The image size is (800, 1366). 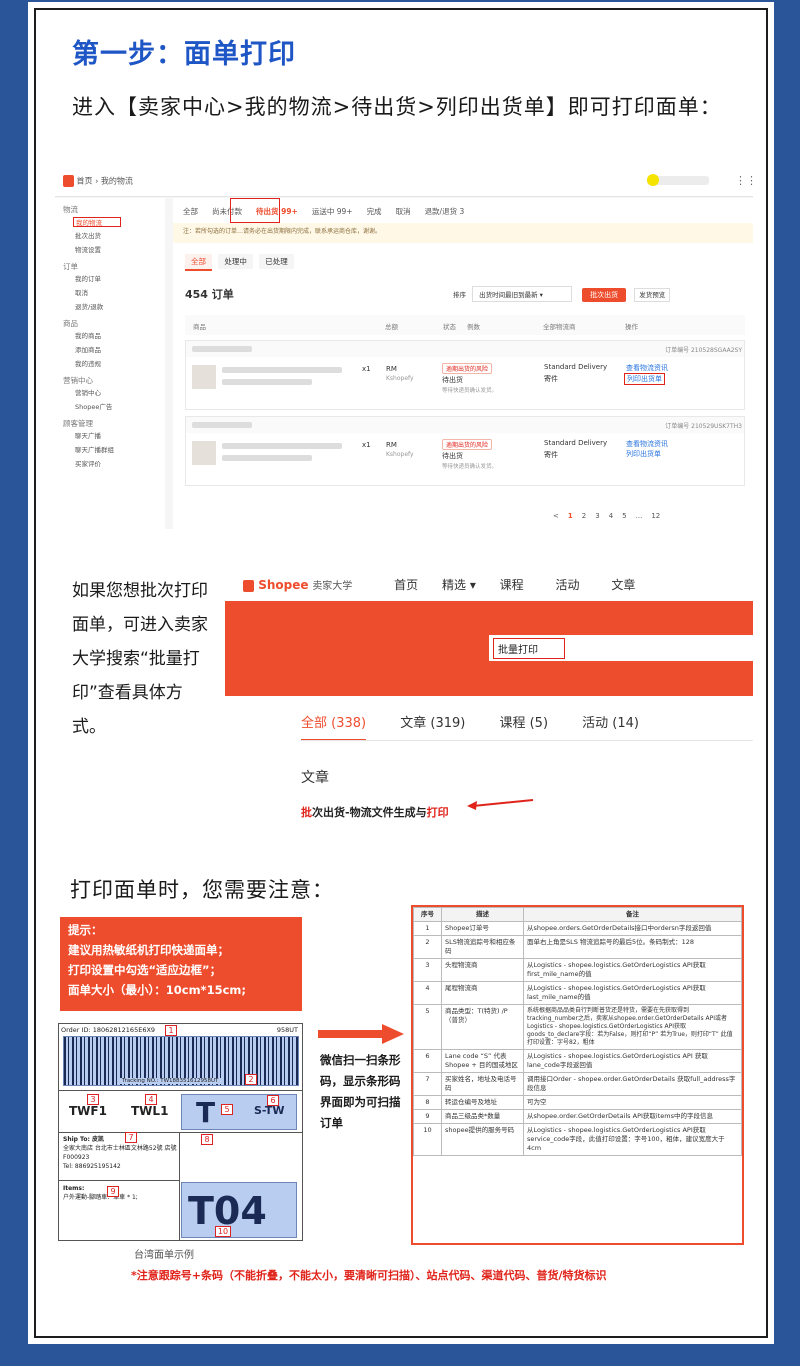 I want to click on sidebar-section-heading: 订单, so click(x=114, y=266).